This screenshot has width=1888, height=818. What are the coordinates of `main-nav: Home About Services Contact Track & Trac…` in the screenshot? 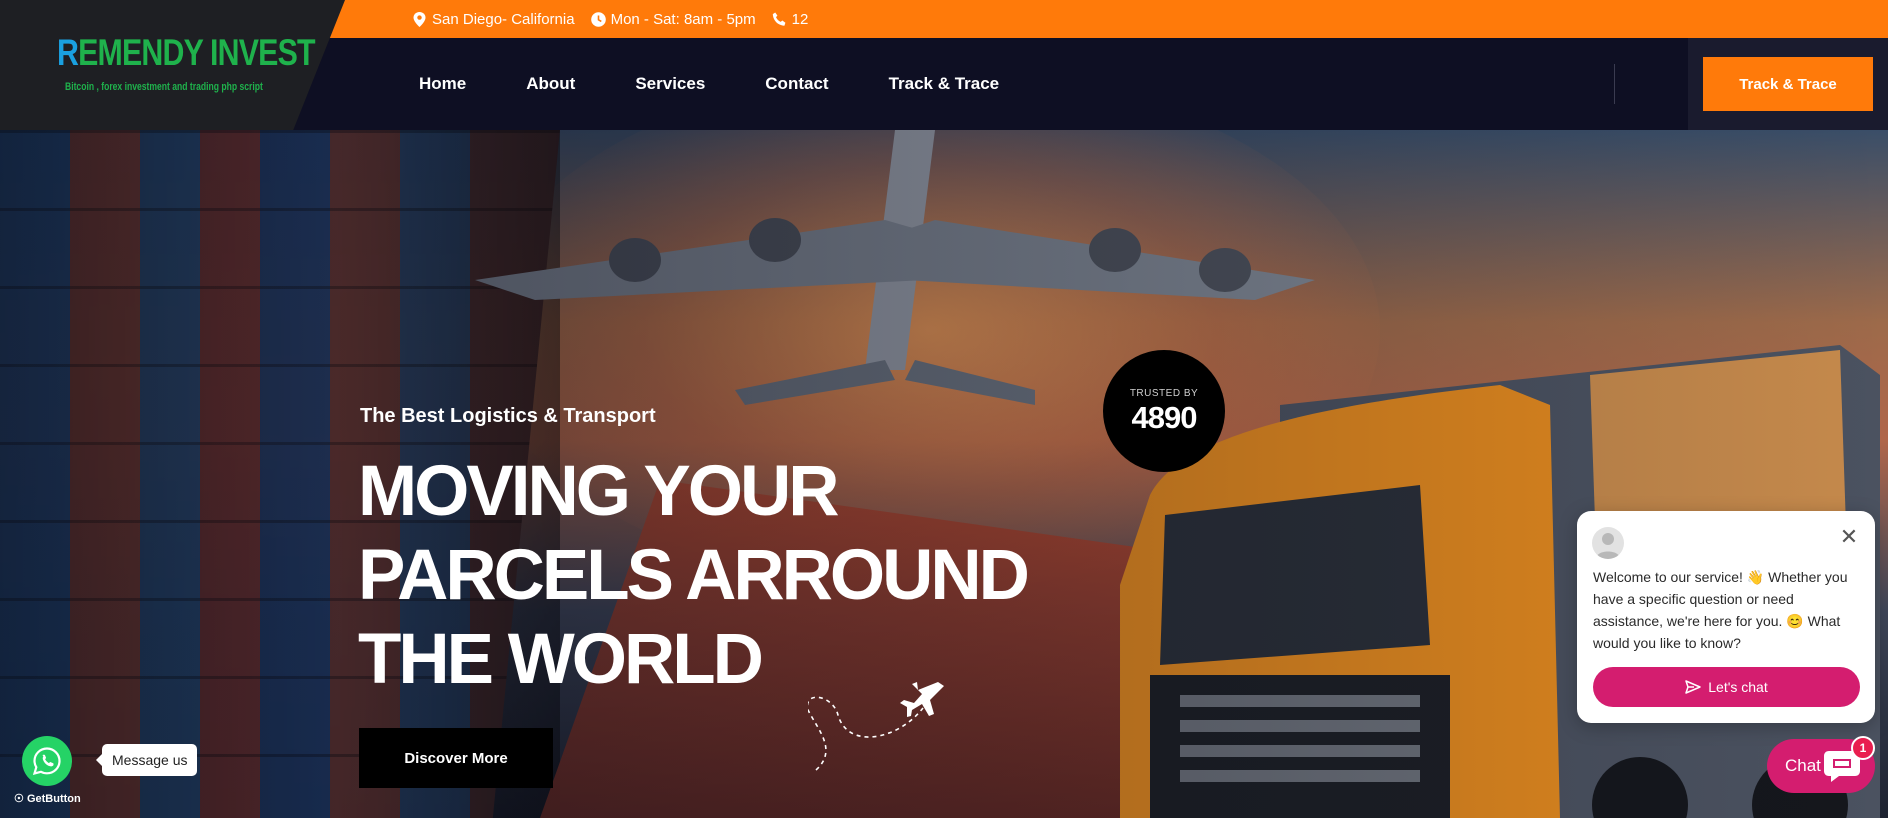 It's located at (739, 84).